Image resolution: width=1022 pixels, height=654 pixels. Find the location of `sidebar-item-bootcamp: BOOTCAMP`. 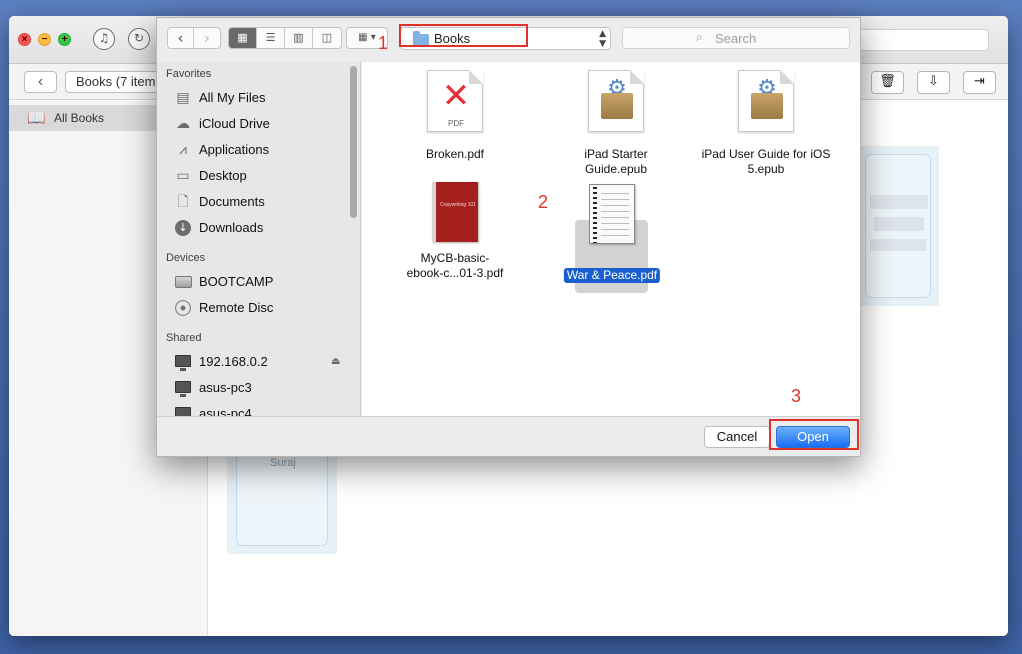

sidebar-item-bootcamp: BOOTCAMP is located at coordinates (263, 282).